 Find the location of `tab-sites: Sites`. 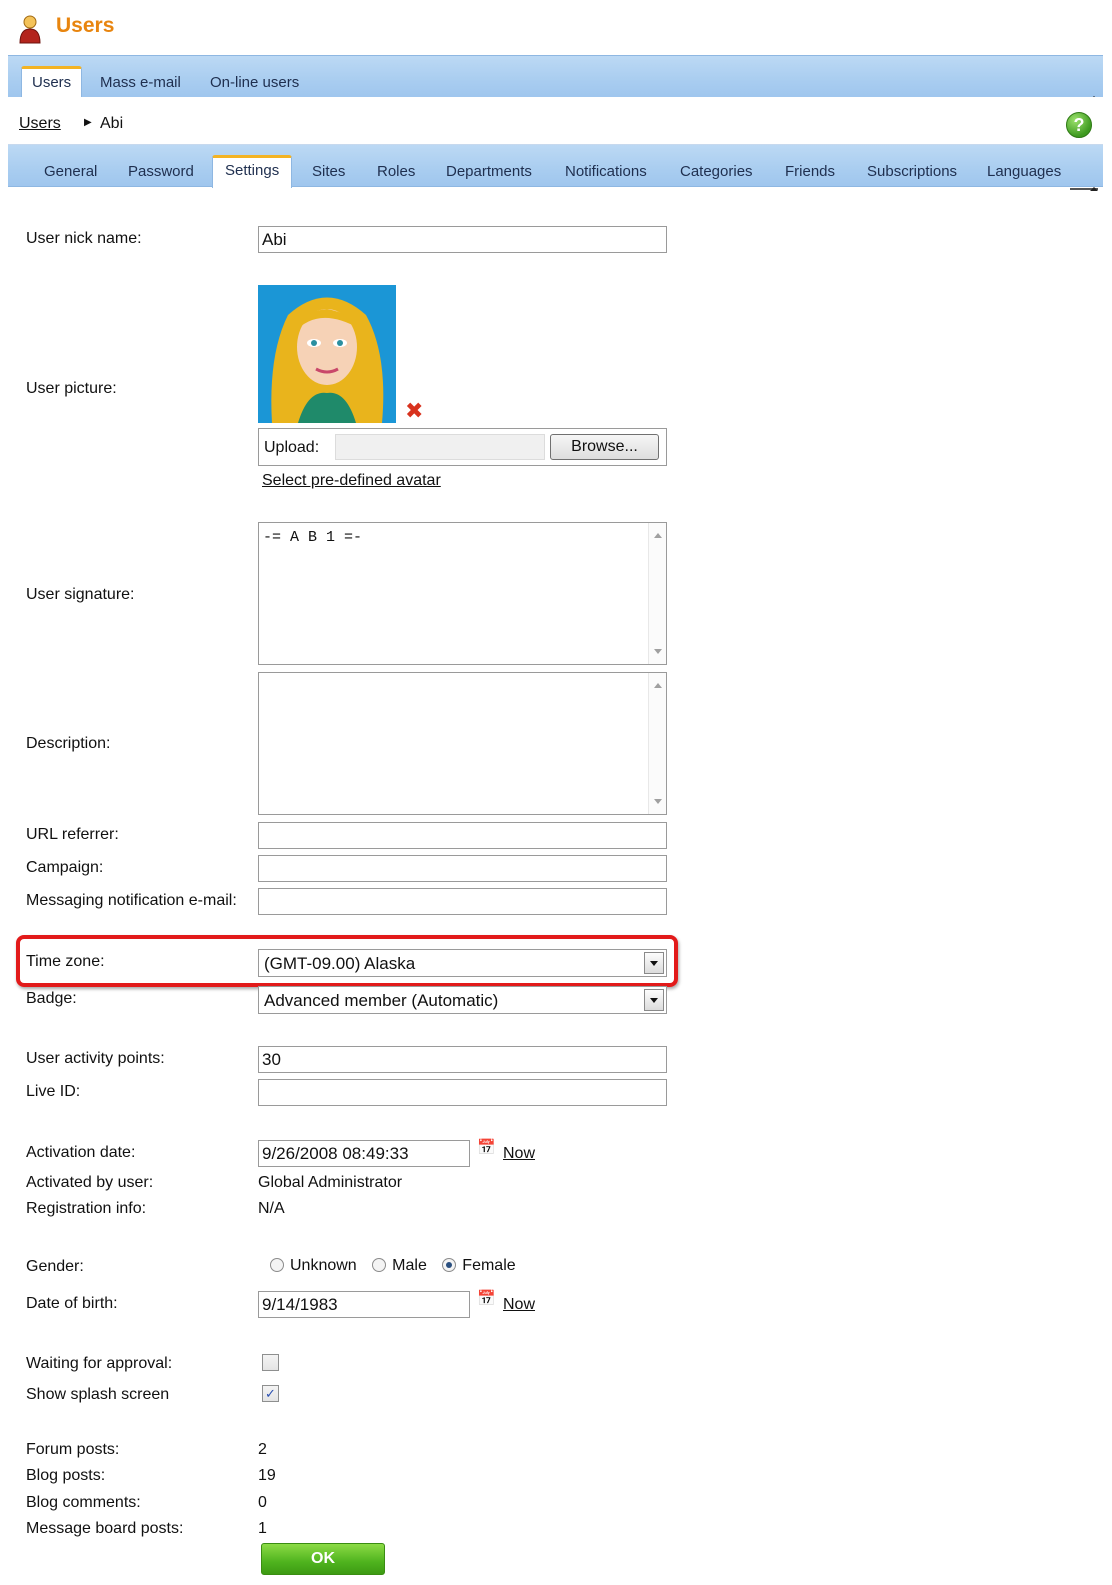

tab-sites: Sites is located at coordinates (328, 173).